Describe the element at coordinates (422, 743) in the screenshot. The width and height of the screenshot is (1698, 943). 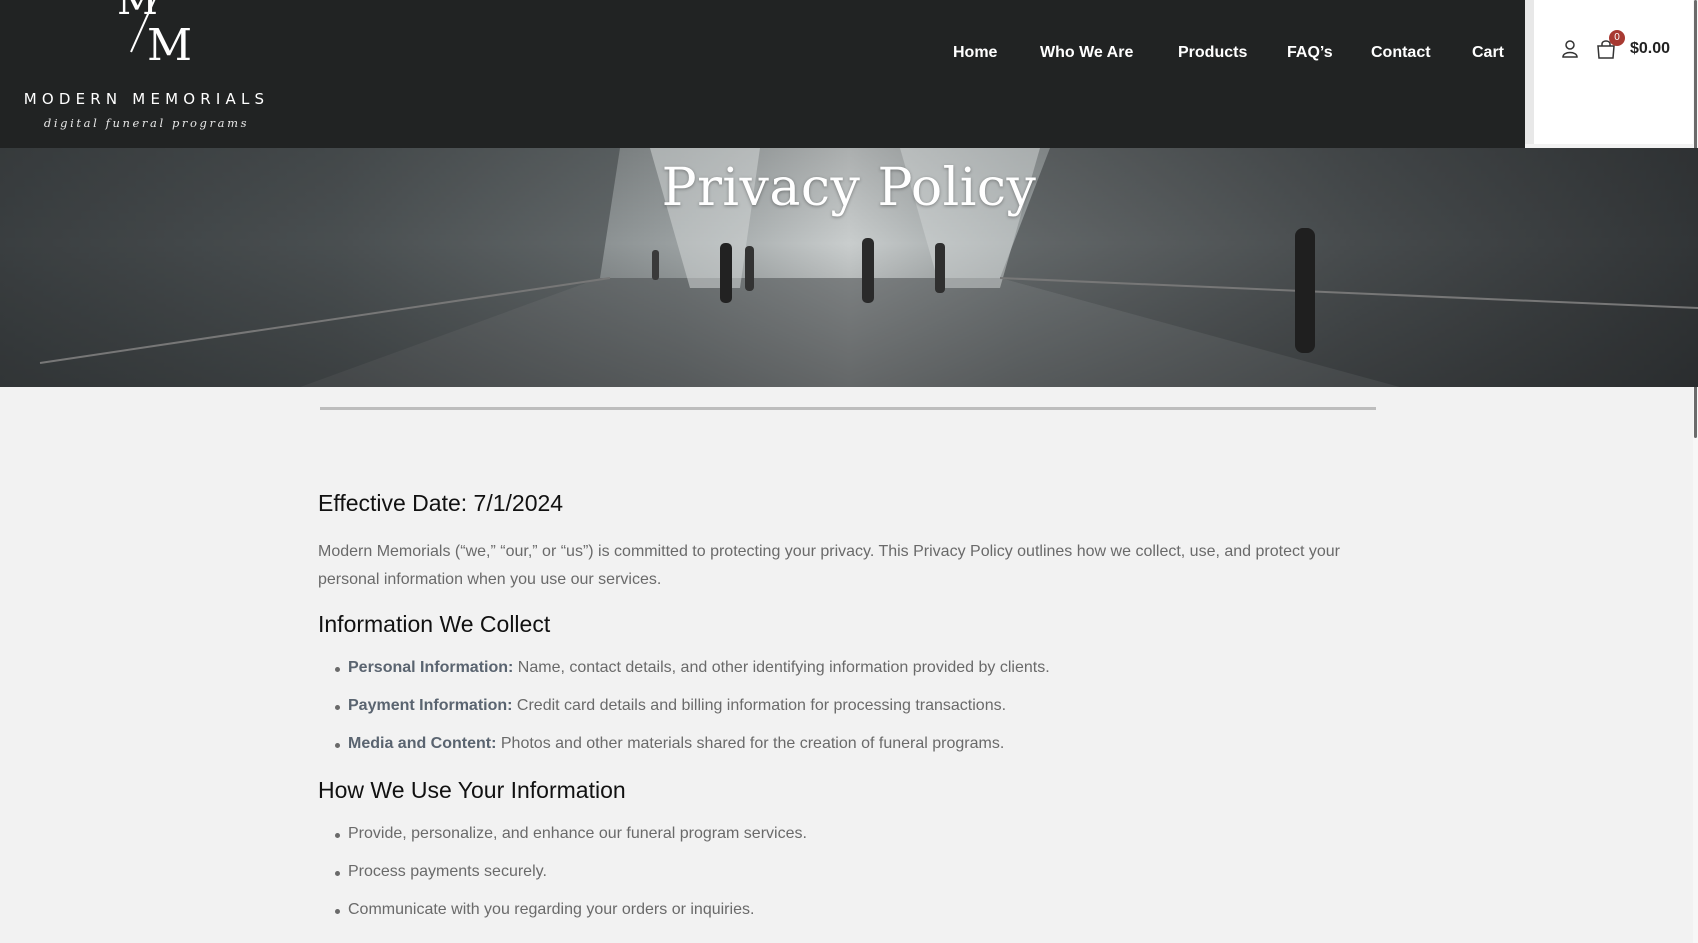
I see `list-item-label: Media and Content:` at that location.